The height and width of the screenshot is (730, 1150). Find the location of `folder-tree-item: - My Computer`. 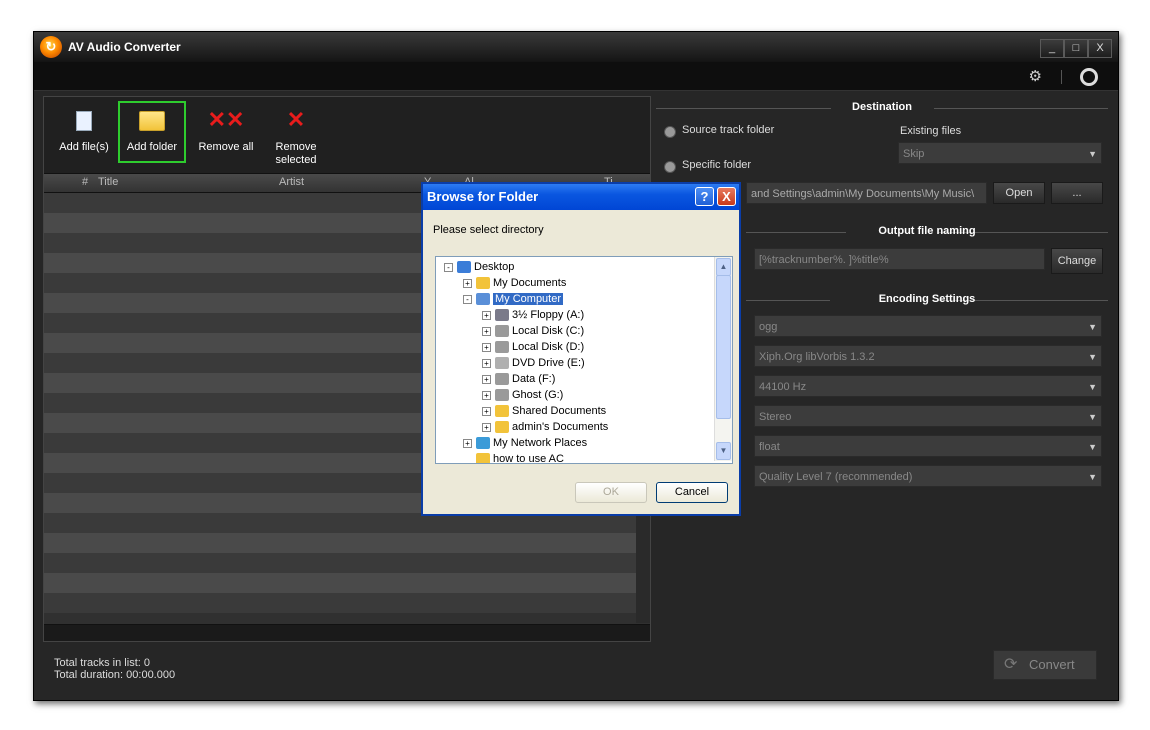

folder-tree-item: - My Computer is located at coordinates (513, 299).